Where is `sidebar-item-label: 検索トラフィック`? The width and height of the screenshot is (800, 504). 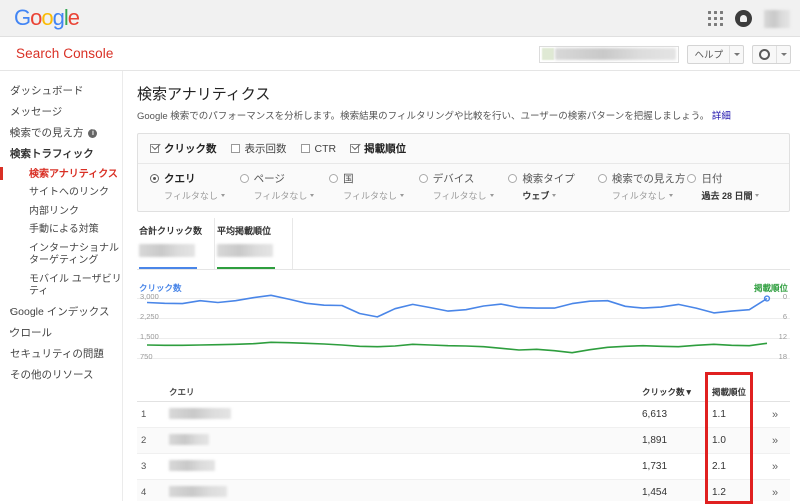 sidebar-item-label: 検索トラフィック is located at coordinates (52, 154).